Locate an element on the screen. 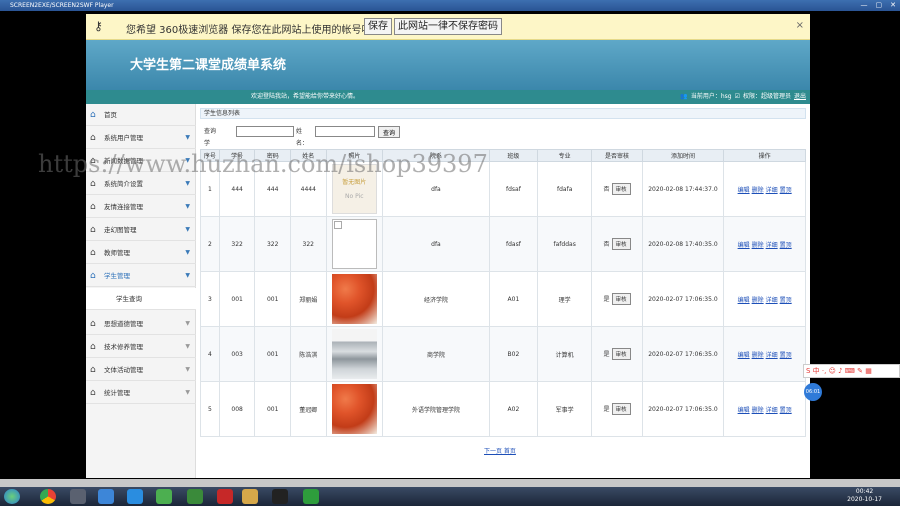 This screenshot has height=506, width=900. table-cell-xuehao: 322 is located at coordinates (237, 244).